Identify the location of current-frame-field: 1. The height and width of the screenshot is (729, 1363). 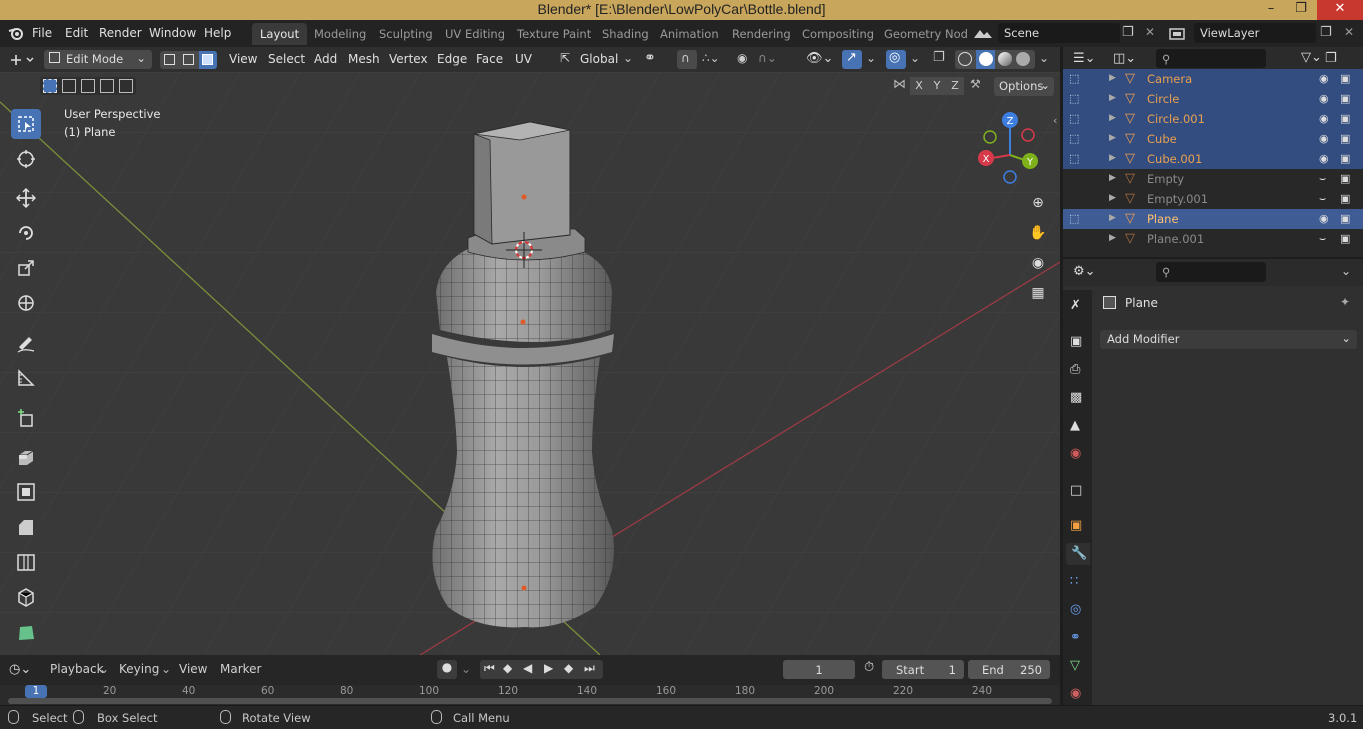
(819, 669).